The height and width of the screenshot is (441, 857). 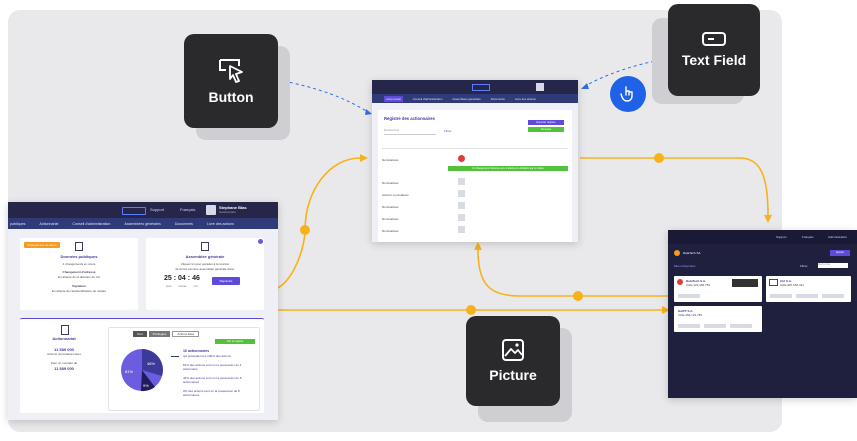 I want to click on join-button: Rejoindre, so click(x=226, y=281).